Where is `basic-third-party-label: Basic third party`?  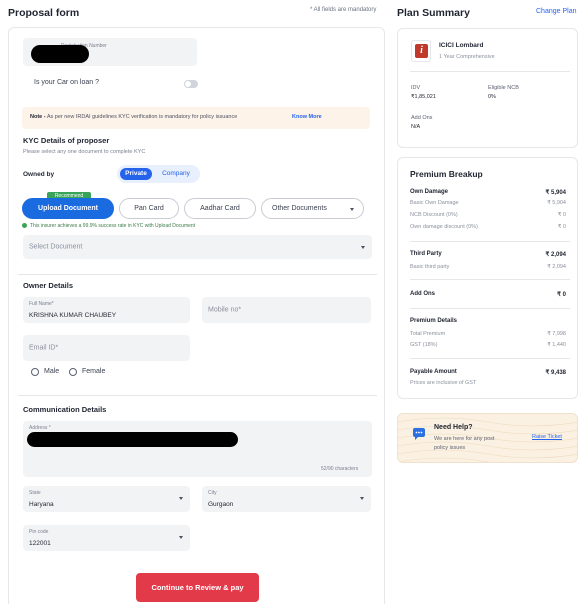 basic-third-party-label: Basic third party is located at coordinates (430, 267).